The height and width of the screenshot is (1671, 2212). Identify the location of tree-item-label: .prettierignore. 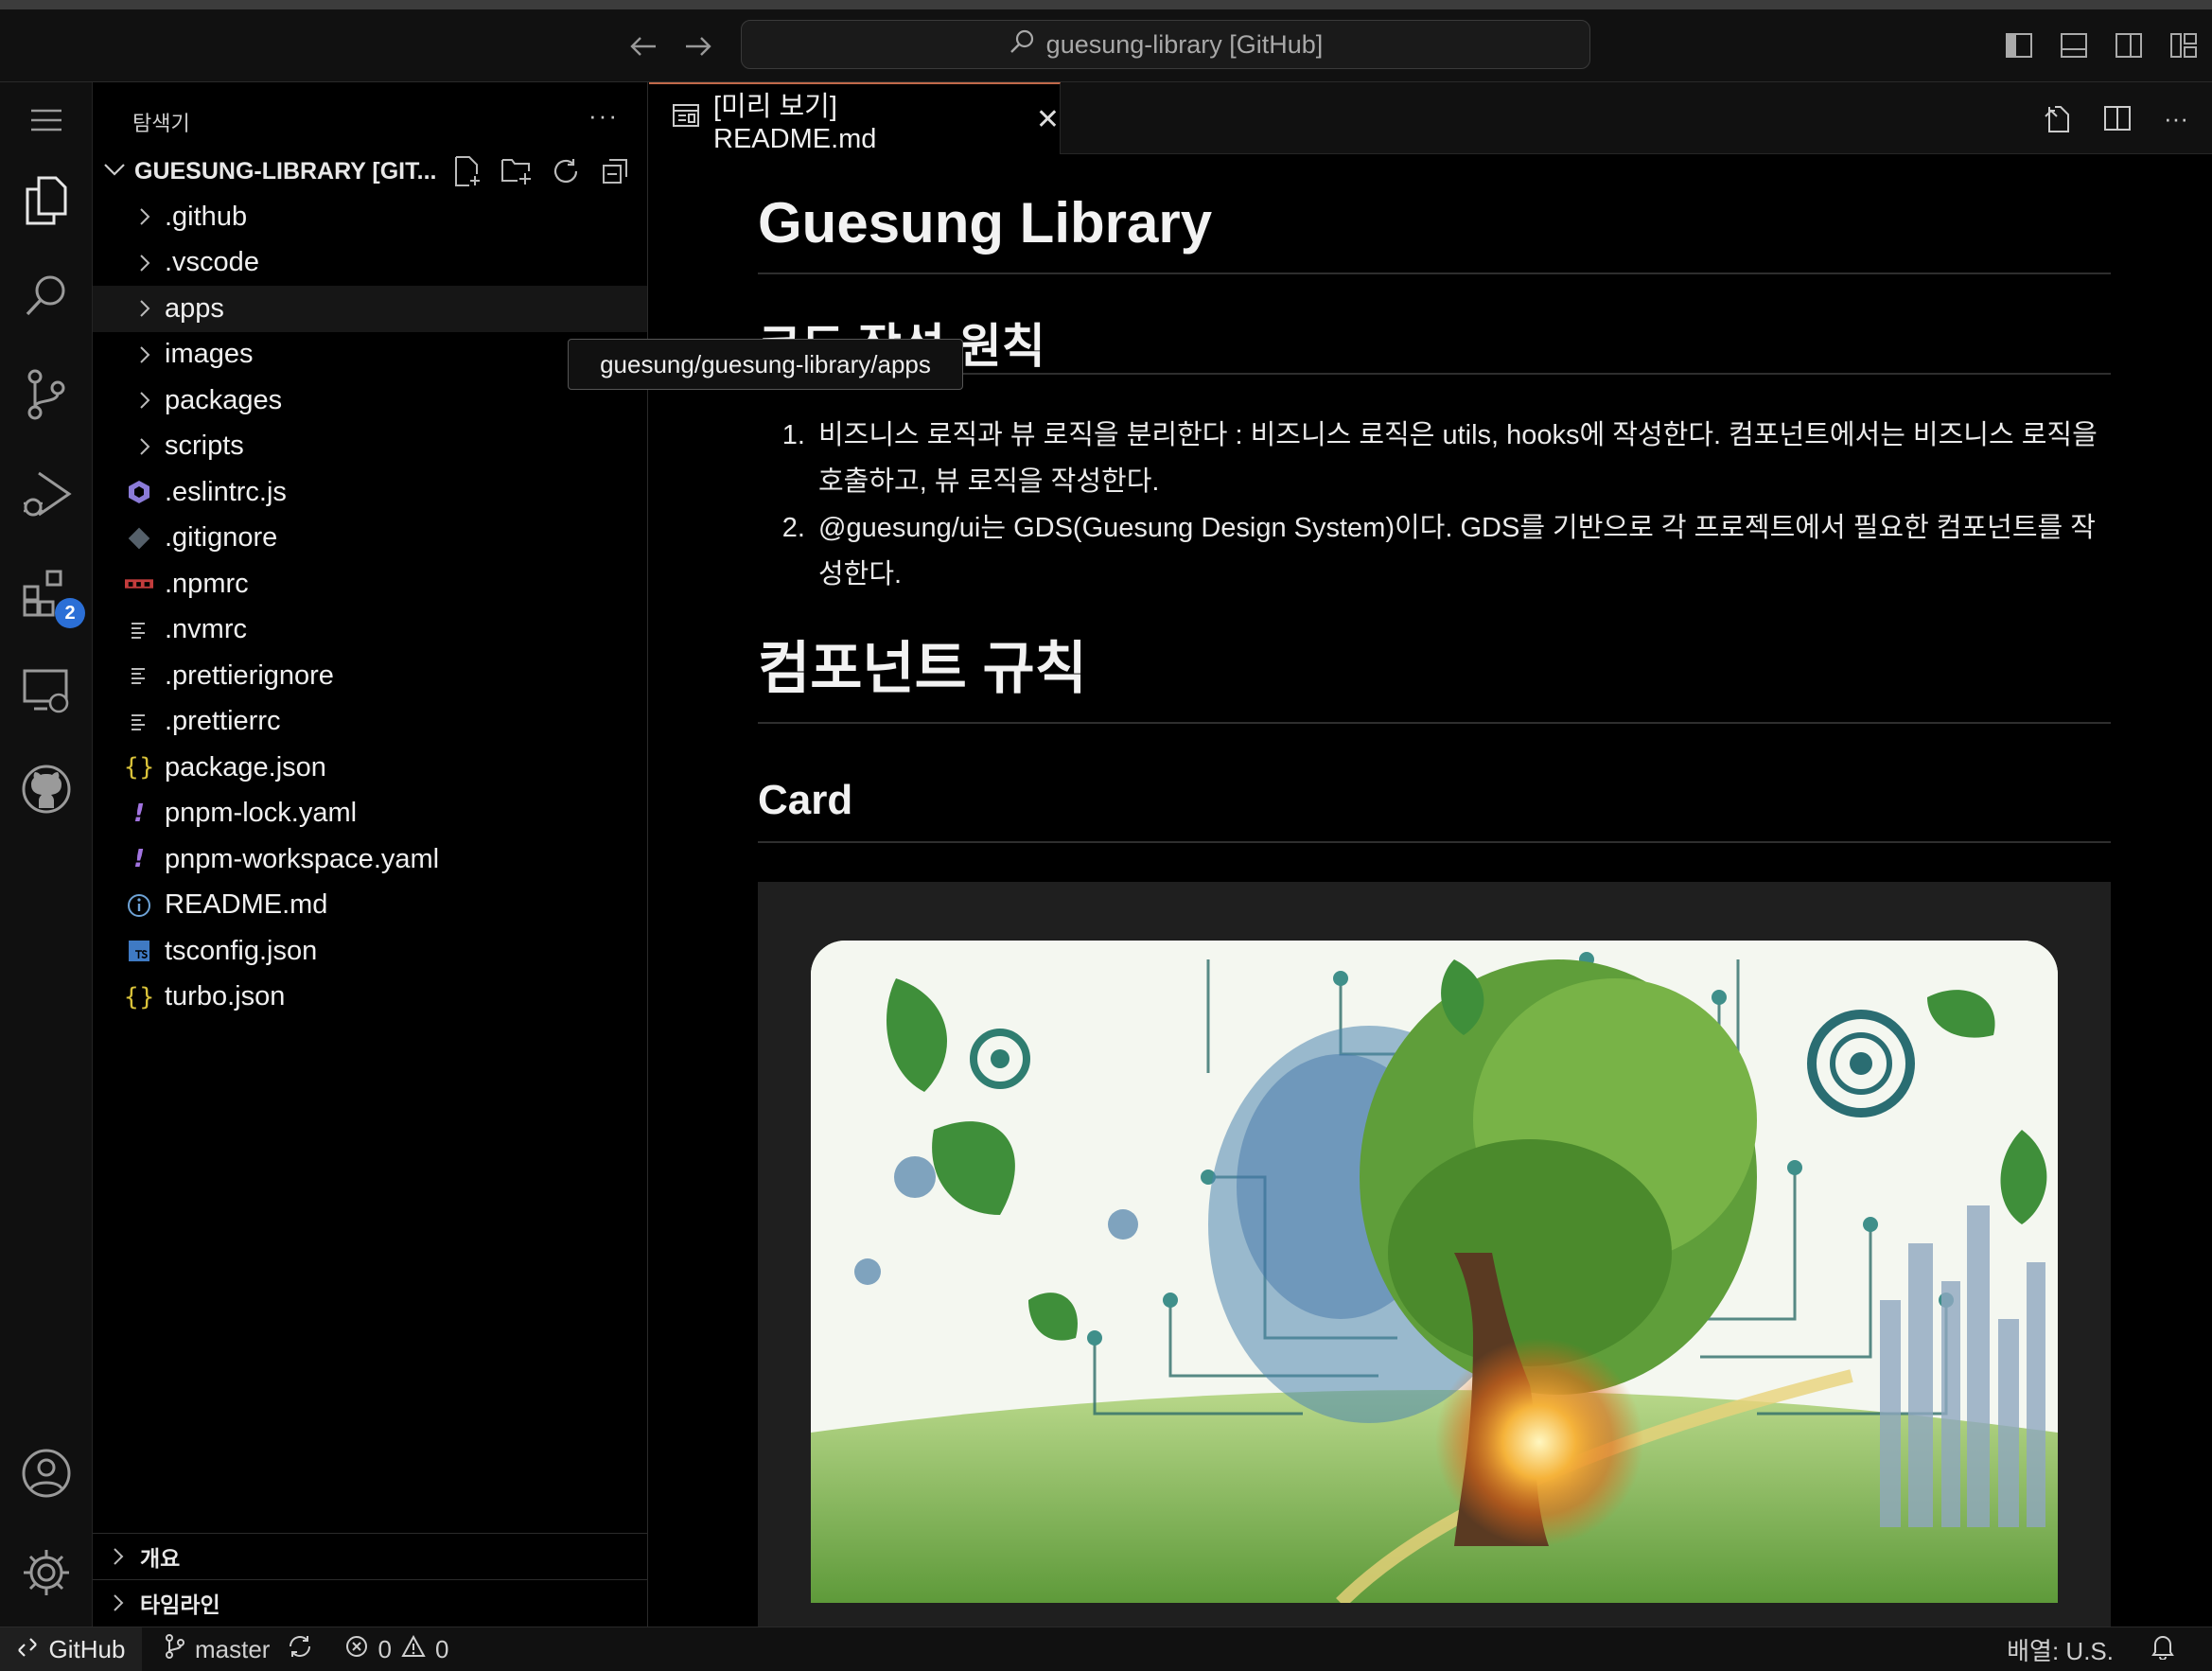
(250, 676).